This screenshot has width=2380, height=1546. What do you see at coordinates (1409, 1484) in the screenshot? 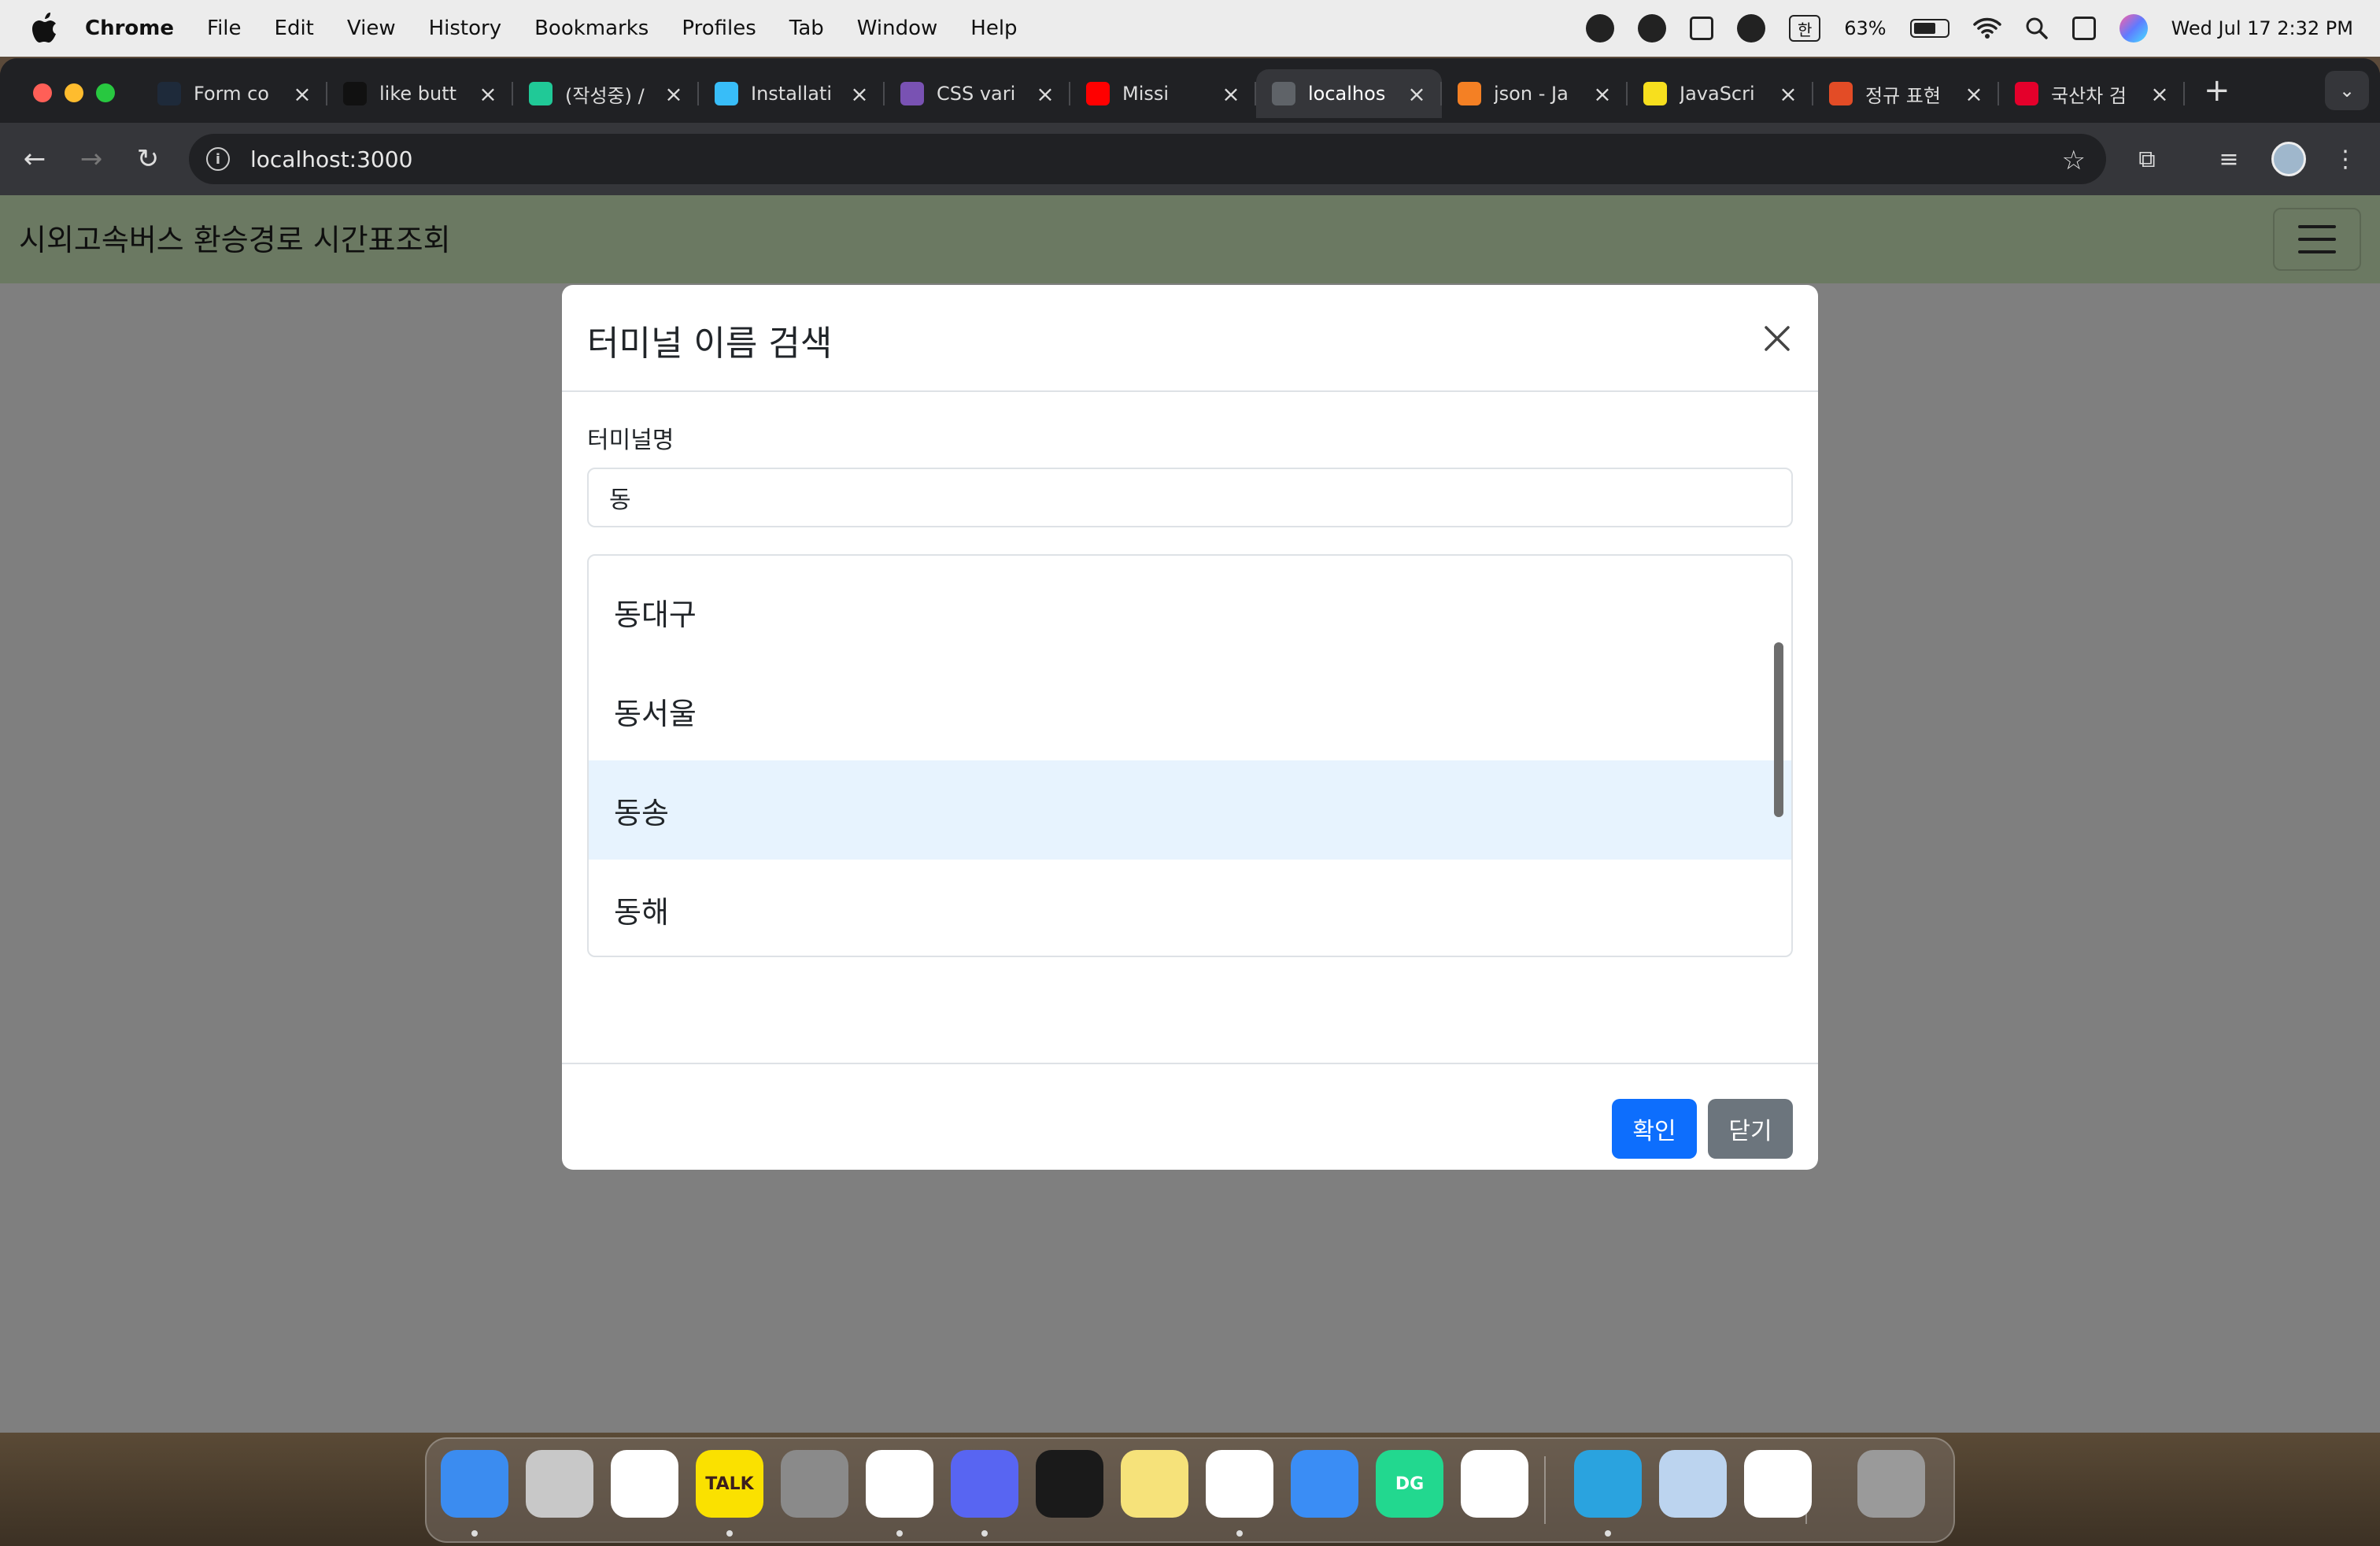
I see `datagrip-icon: DG` at bounding box center [1409, 1484].